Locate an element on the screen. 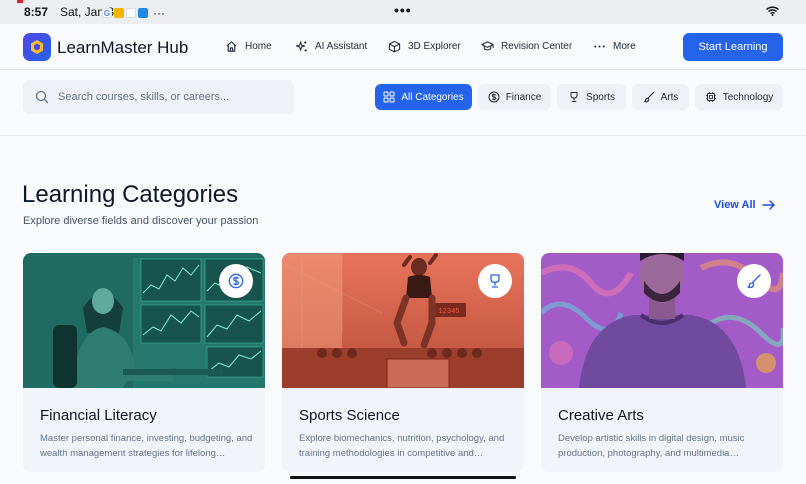  multitasking-dots-icon: ••• is located at coordinates (403, 10).